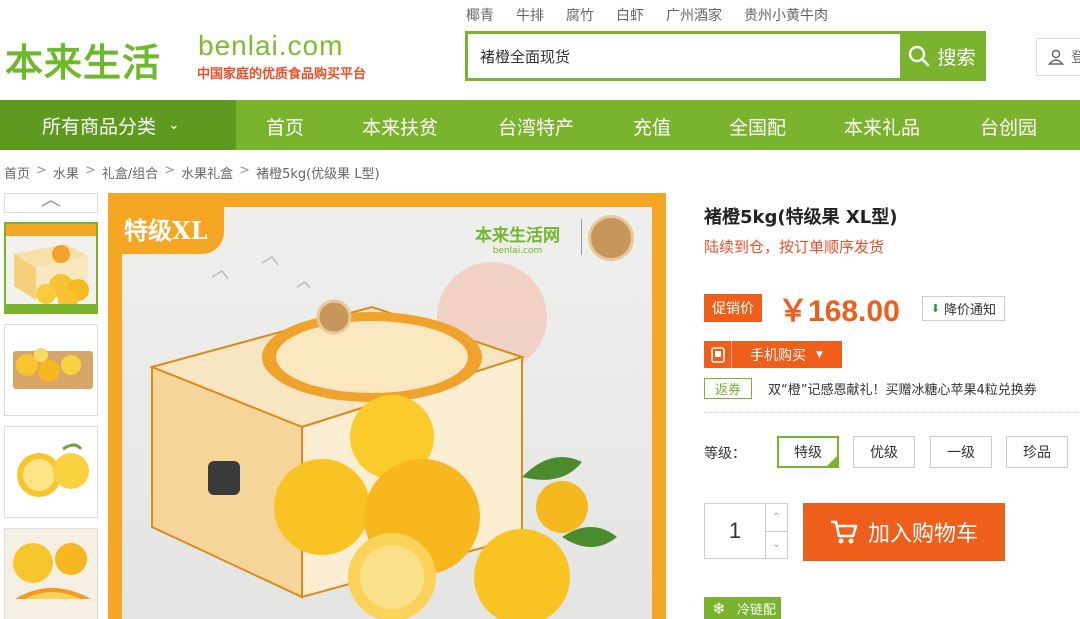 The image size is (1080, 619). I want to click on nav-item-poverty: 本来扶贫, so click(400, 126).